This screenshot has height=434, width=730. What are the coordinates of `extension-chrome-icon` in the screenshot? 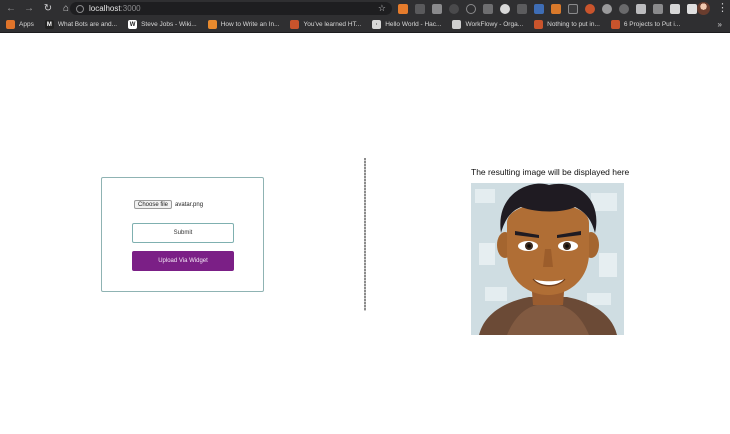 It's located at (607, 8).